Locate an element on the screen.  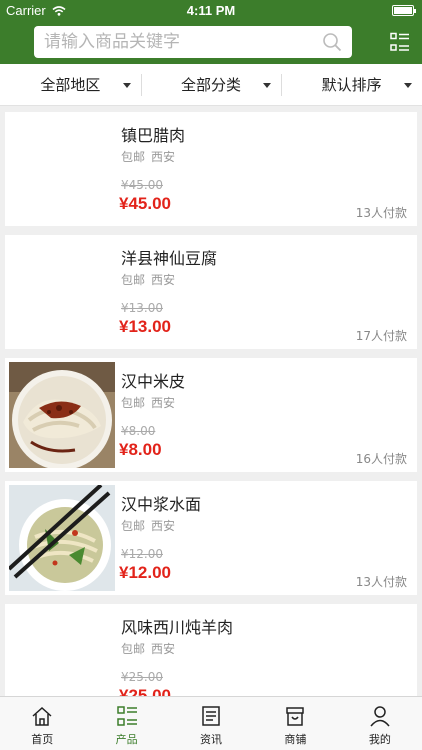
product-name: 镇巴腊肉 is located at coordinates (153, 135).